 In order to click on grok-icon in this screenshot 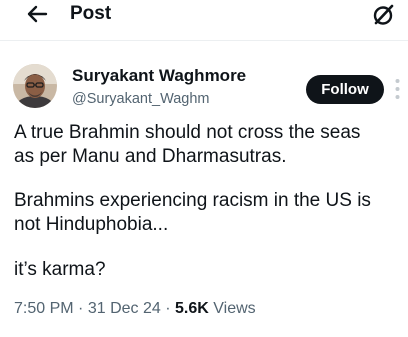, I will do `click(383, 15)`.